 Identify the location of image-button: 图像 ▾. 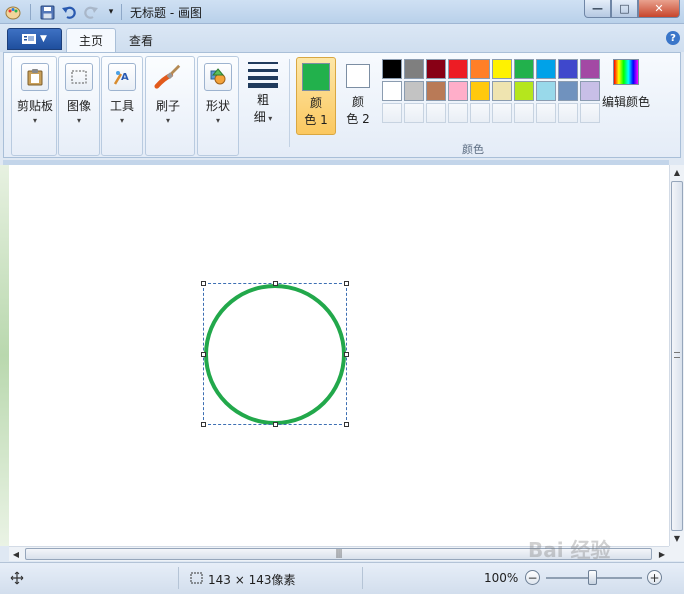
(79, 94).